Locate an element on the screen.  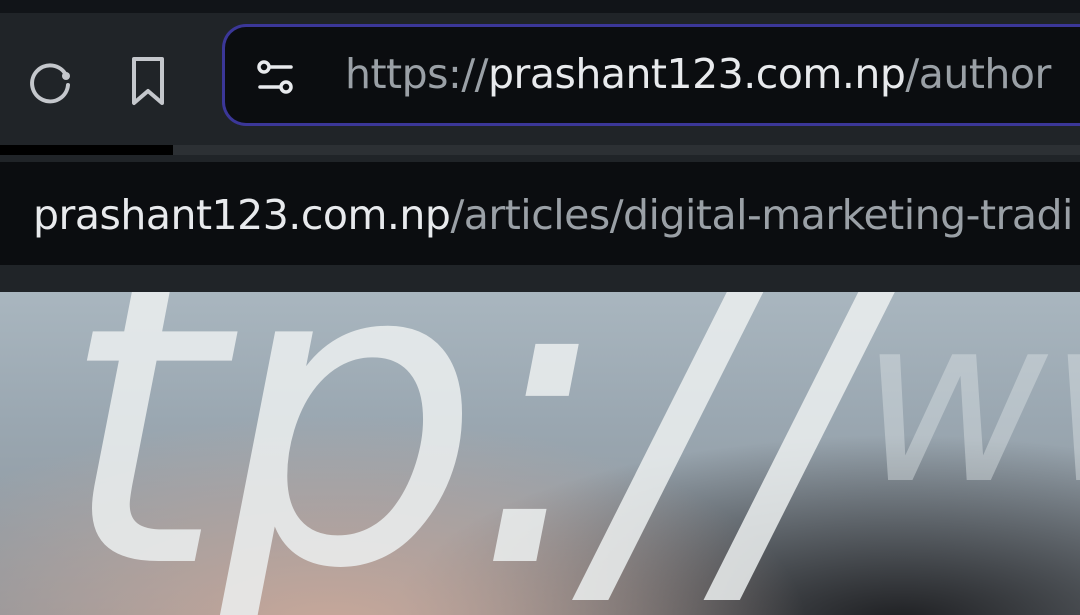
window-top-strip is located at coordinates (540, 6).